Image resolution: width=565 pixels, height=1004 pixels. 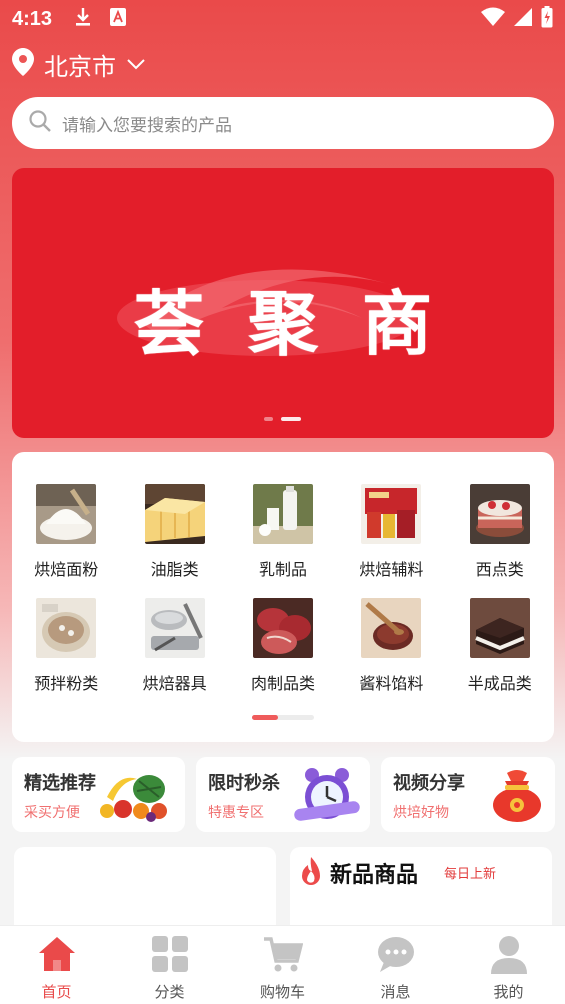 What do you see at coordinates (170, 956) in the screenshot?
I see `grid-icon` at bounding box center [170, 956].